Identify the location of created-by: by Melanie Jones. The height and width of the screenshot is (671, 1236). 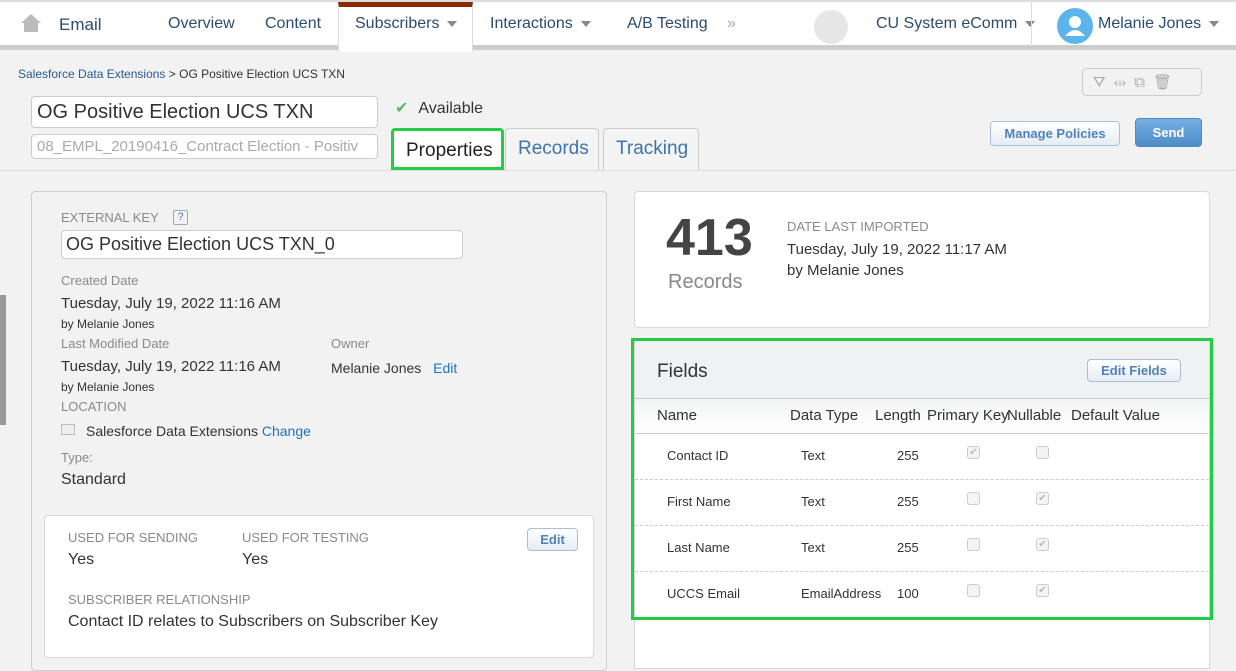
(108, 324).